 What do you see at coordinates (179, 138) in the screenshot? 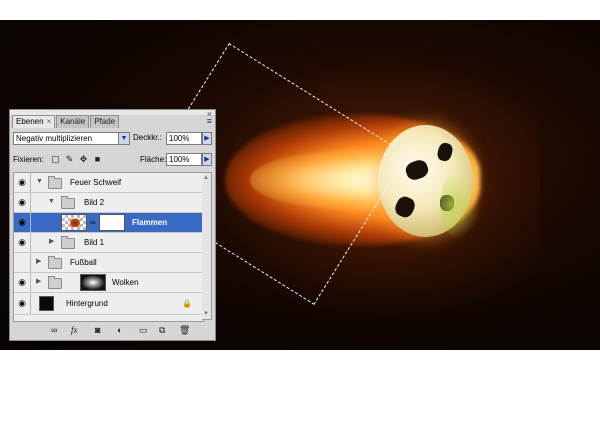
I see `opacity-value: 100%` at bounding box center [179, 138].